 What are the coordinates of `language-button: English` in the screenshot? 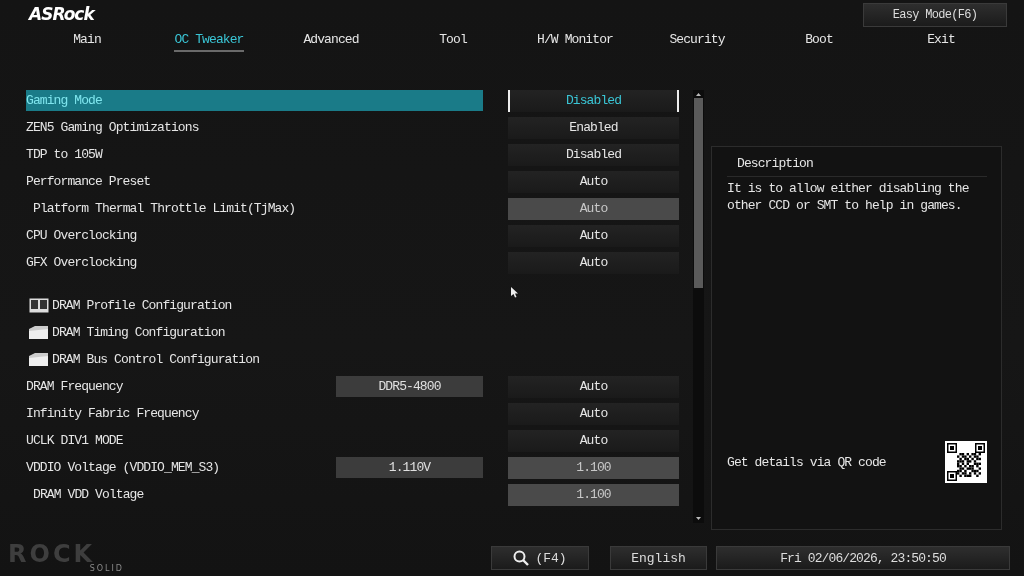 It's located at (658, 558).